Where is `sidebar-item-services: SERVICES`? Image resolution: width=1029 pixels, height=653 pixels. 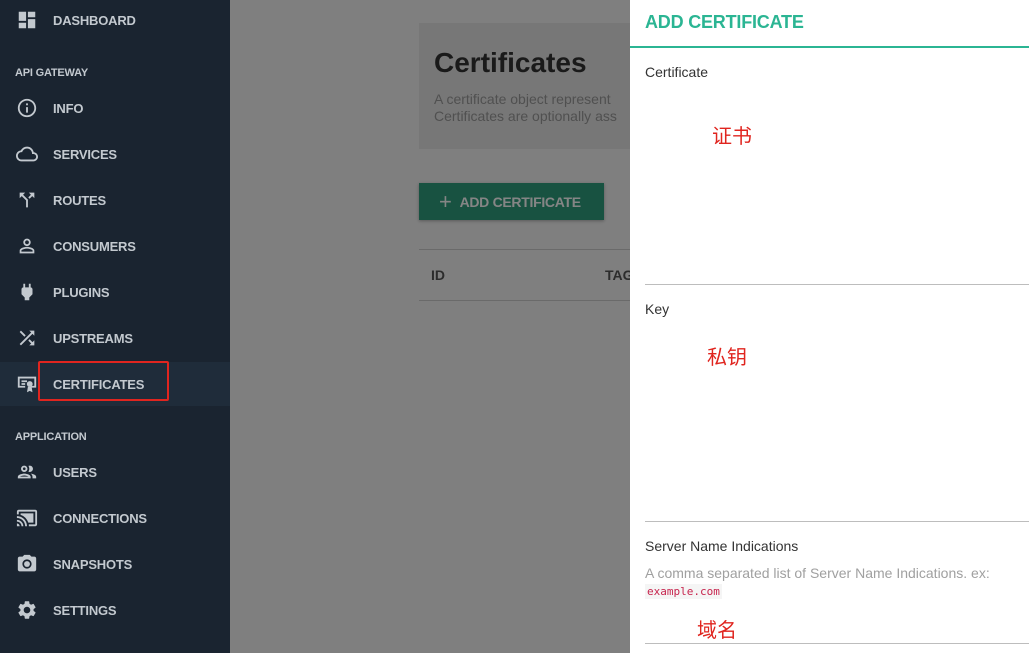 sidebar-item-services: SERVICES is located at coordinates (115, 154).